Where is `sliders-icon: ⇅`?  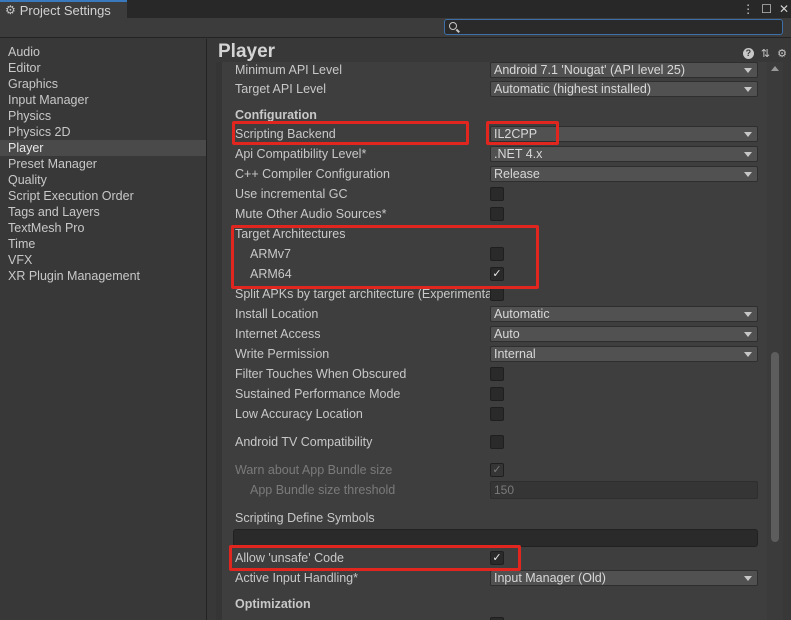
sliders-icon: ⇅ is located at coordinates (765, 53).